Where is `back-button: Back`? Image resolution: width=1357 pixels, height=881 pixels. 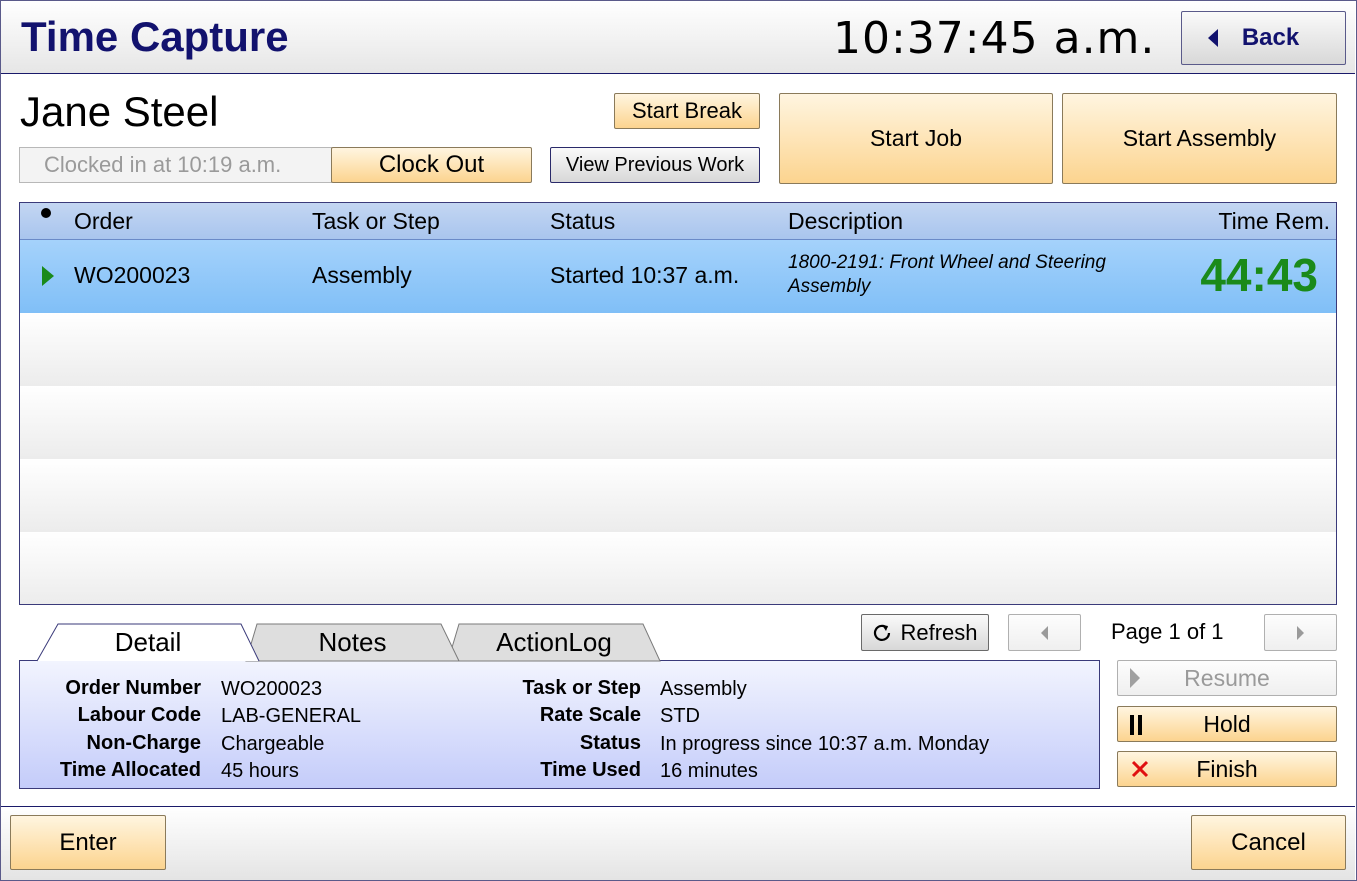
back-button: Back is located at coordinates (1263, 38).